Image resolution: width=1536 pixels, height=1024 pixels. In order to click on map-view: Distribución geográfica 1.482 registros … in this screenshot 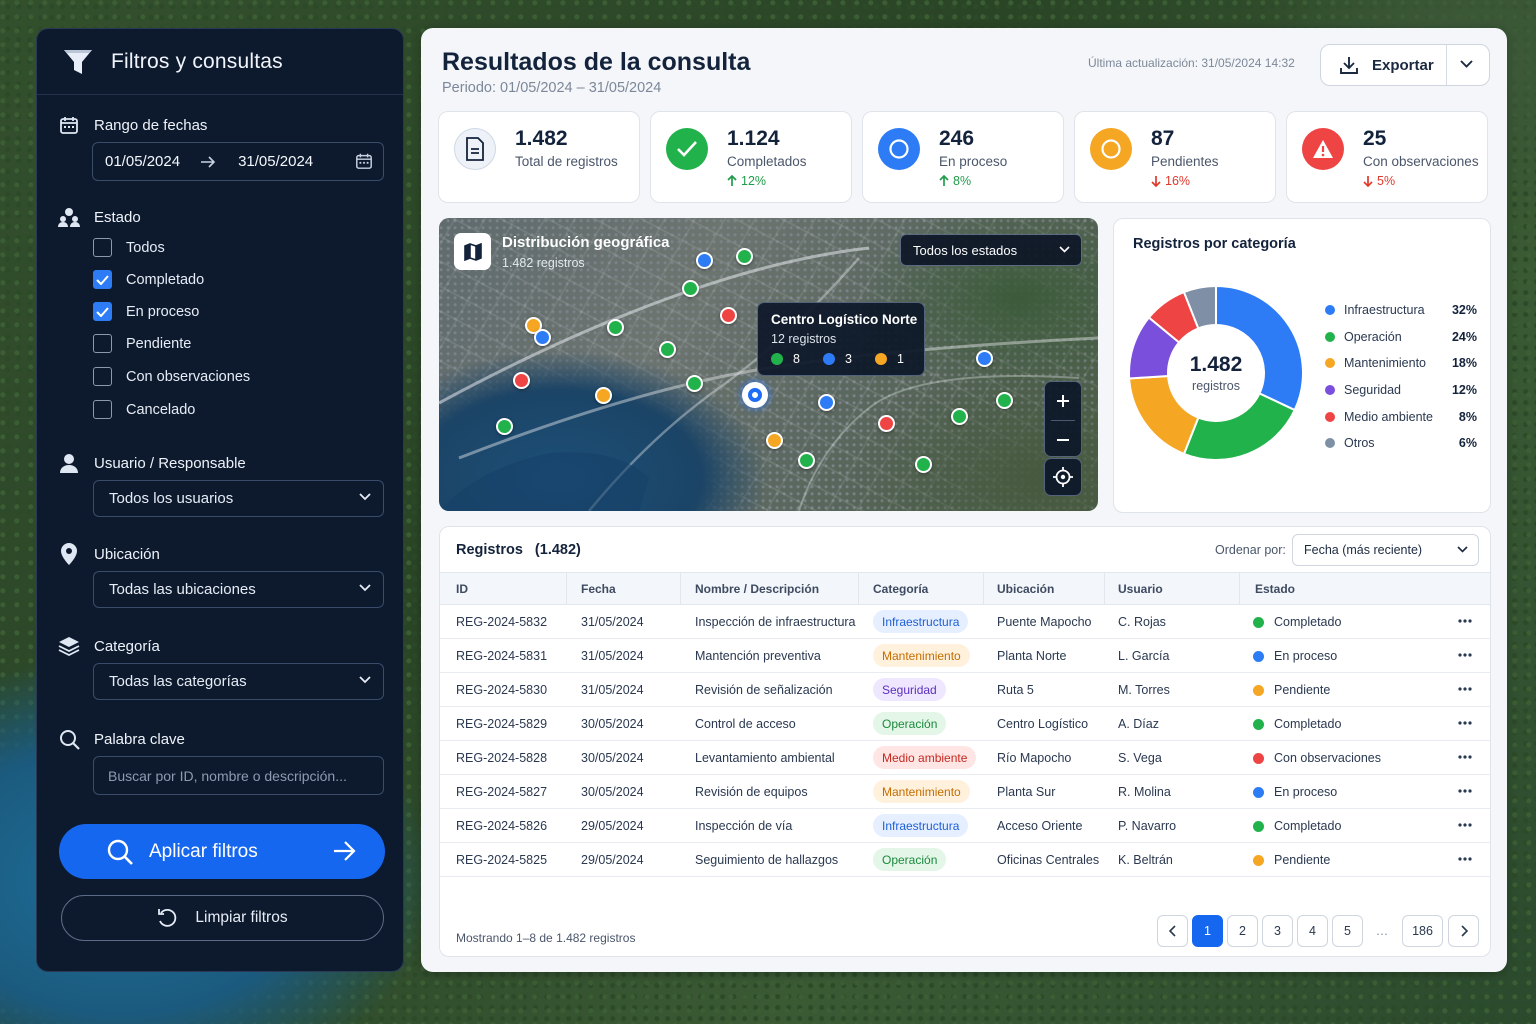, I will do `click(768, 364)`.